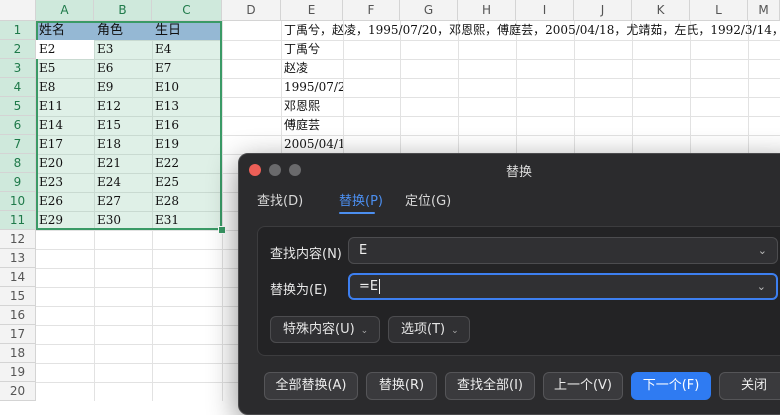 The width and height of the screenshot is (780, 415). What do you see at coordinates (18, 182) in the screenshot?
I see `row-header-9: 9` at bounding box center [18, 182].